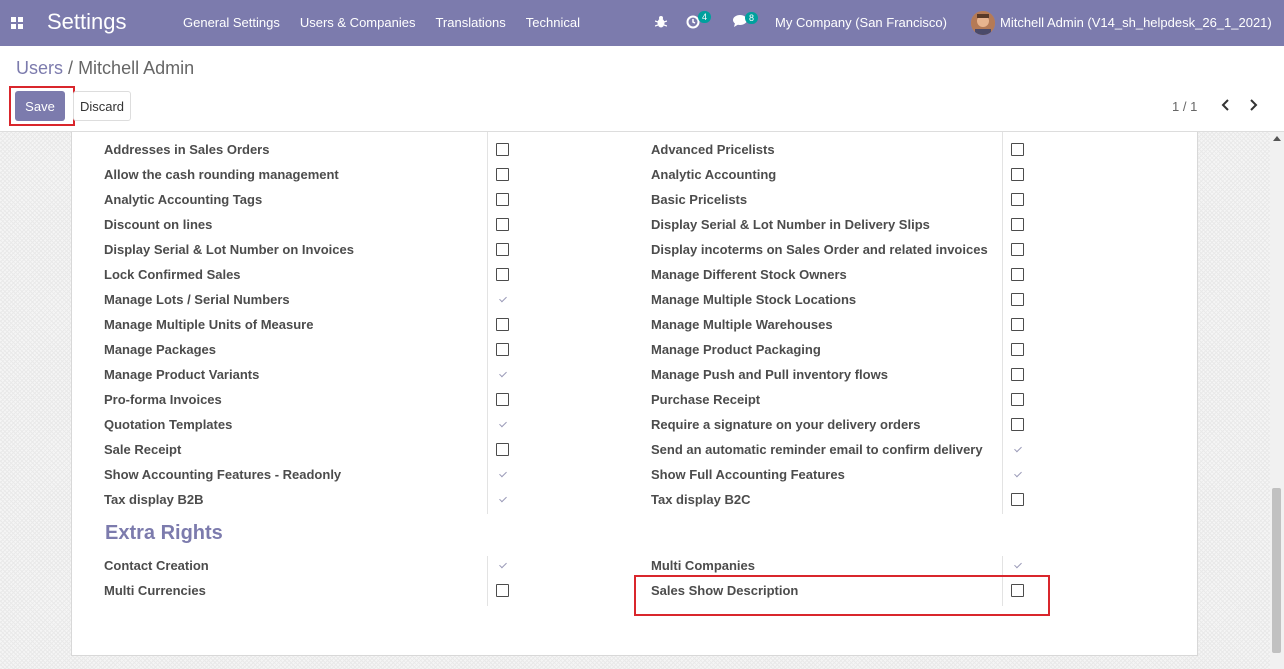  Describe the element at coordinates (358, 22) in the screenshot. I see `menu-users-companies: Users & Companies` at that location.